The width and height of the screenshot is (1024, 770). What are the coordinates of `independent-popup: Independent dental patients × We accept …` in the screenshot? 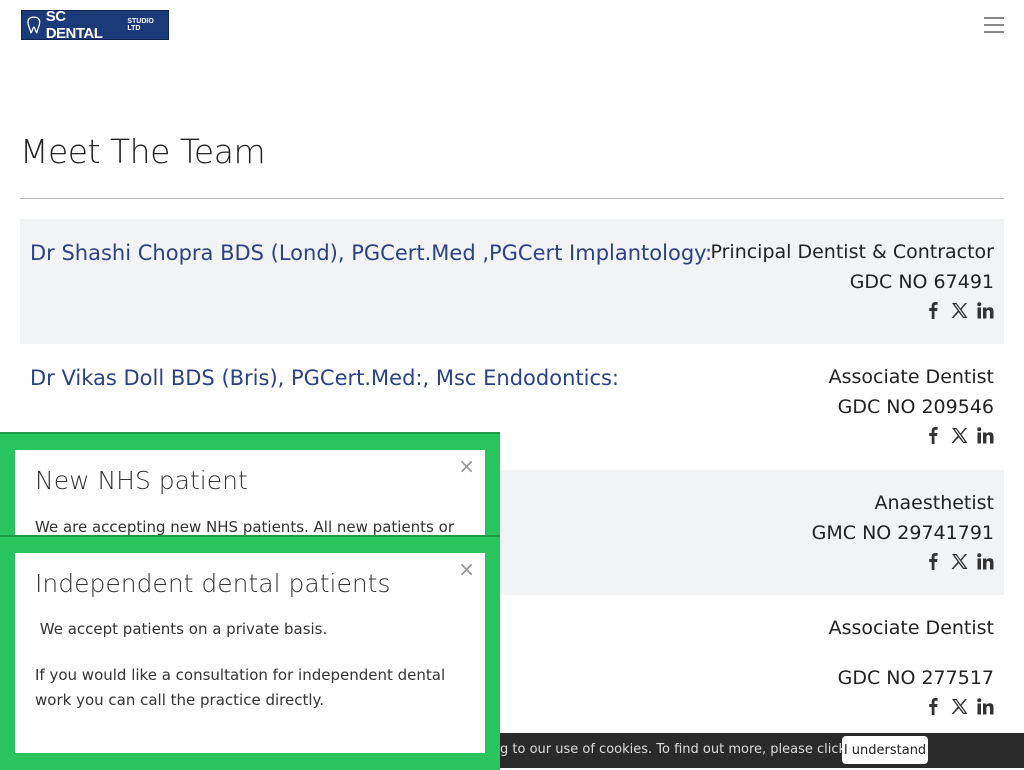 It's located at (250, 653).